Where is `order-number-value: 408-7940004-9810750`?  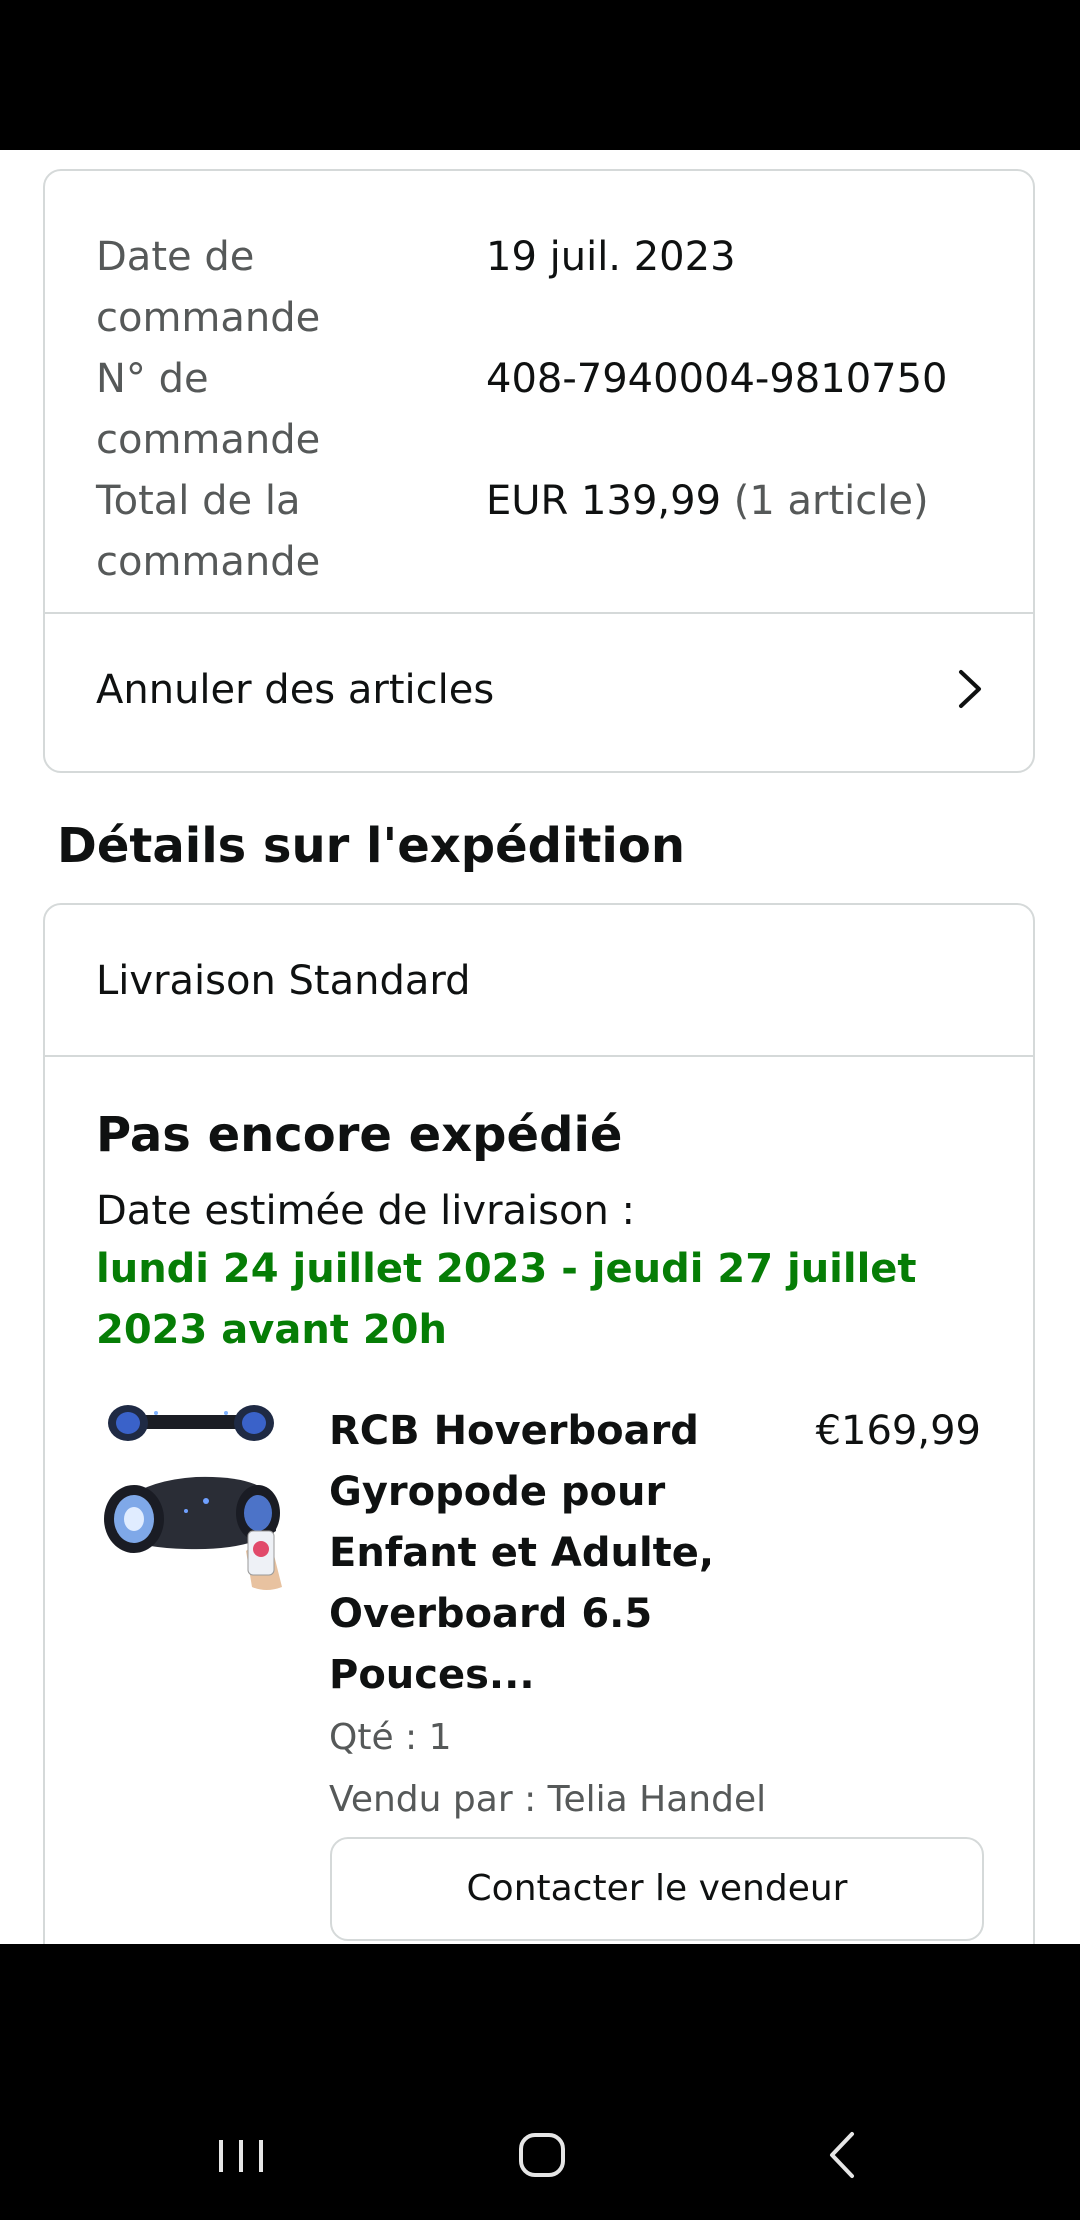 order-number-value: 408-7940004-9810750 is located at coordinates (717, 379).